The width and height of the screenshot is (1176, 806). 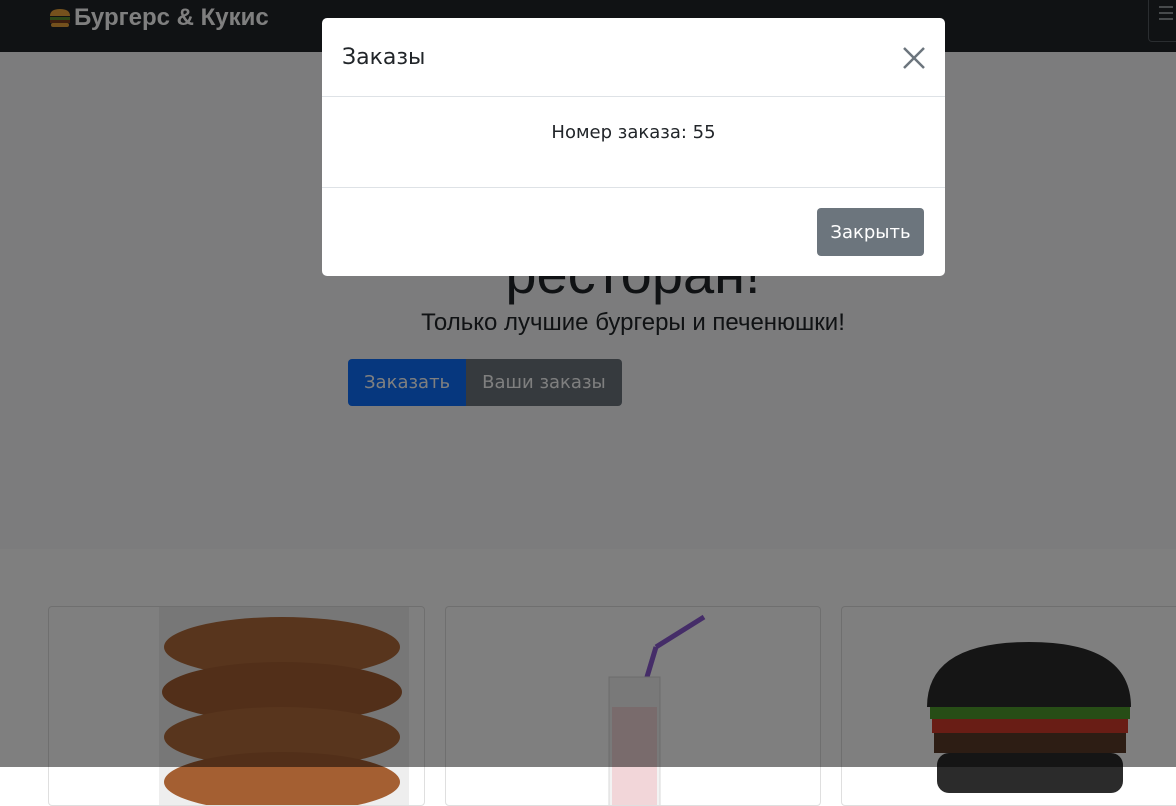 I want to click on modal-close-button, so click(x=914, y=58).